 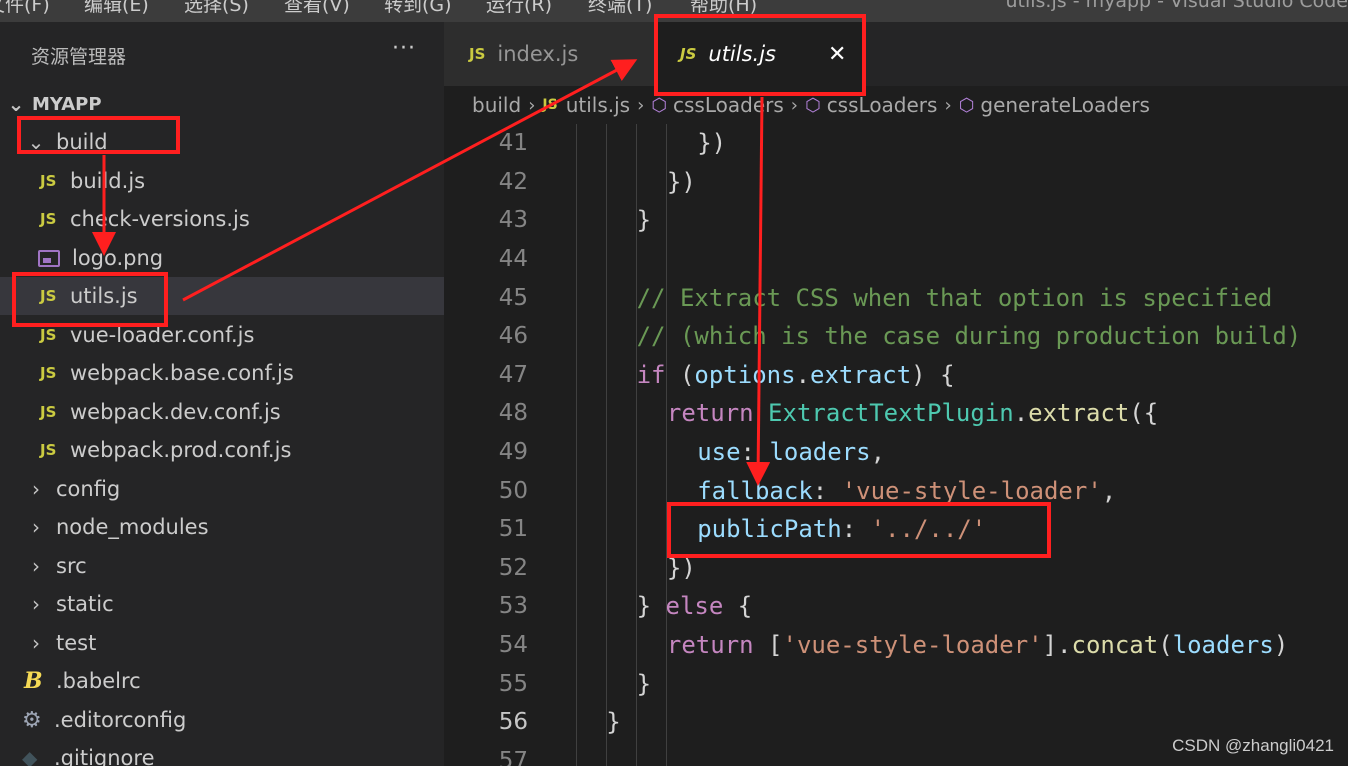 I want to click on tree-item-webpack-dev-conf-js: JS webpack.dev.conf.js, so click(x=222, y=412).